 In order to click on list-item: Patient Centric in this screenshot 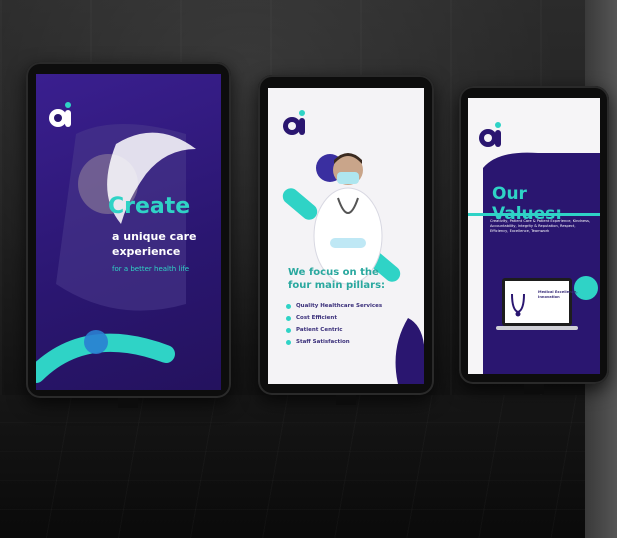, I will do `click(334, 330)`.